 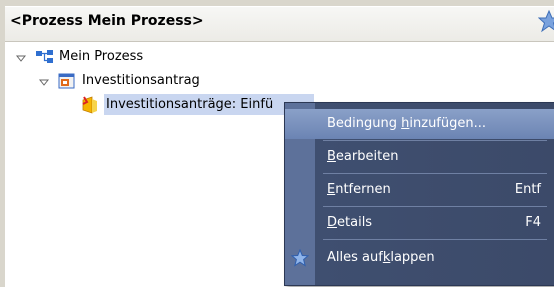 What do you see at coordinates (2, 146) in the screenshot?
I see `left-border` at bounding box center [2, 146].